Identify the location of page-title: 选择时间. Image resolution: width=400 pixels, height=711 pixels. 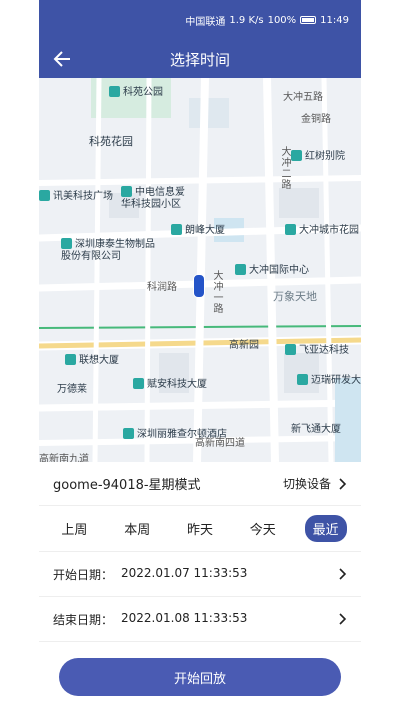
(199, 59).